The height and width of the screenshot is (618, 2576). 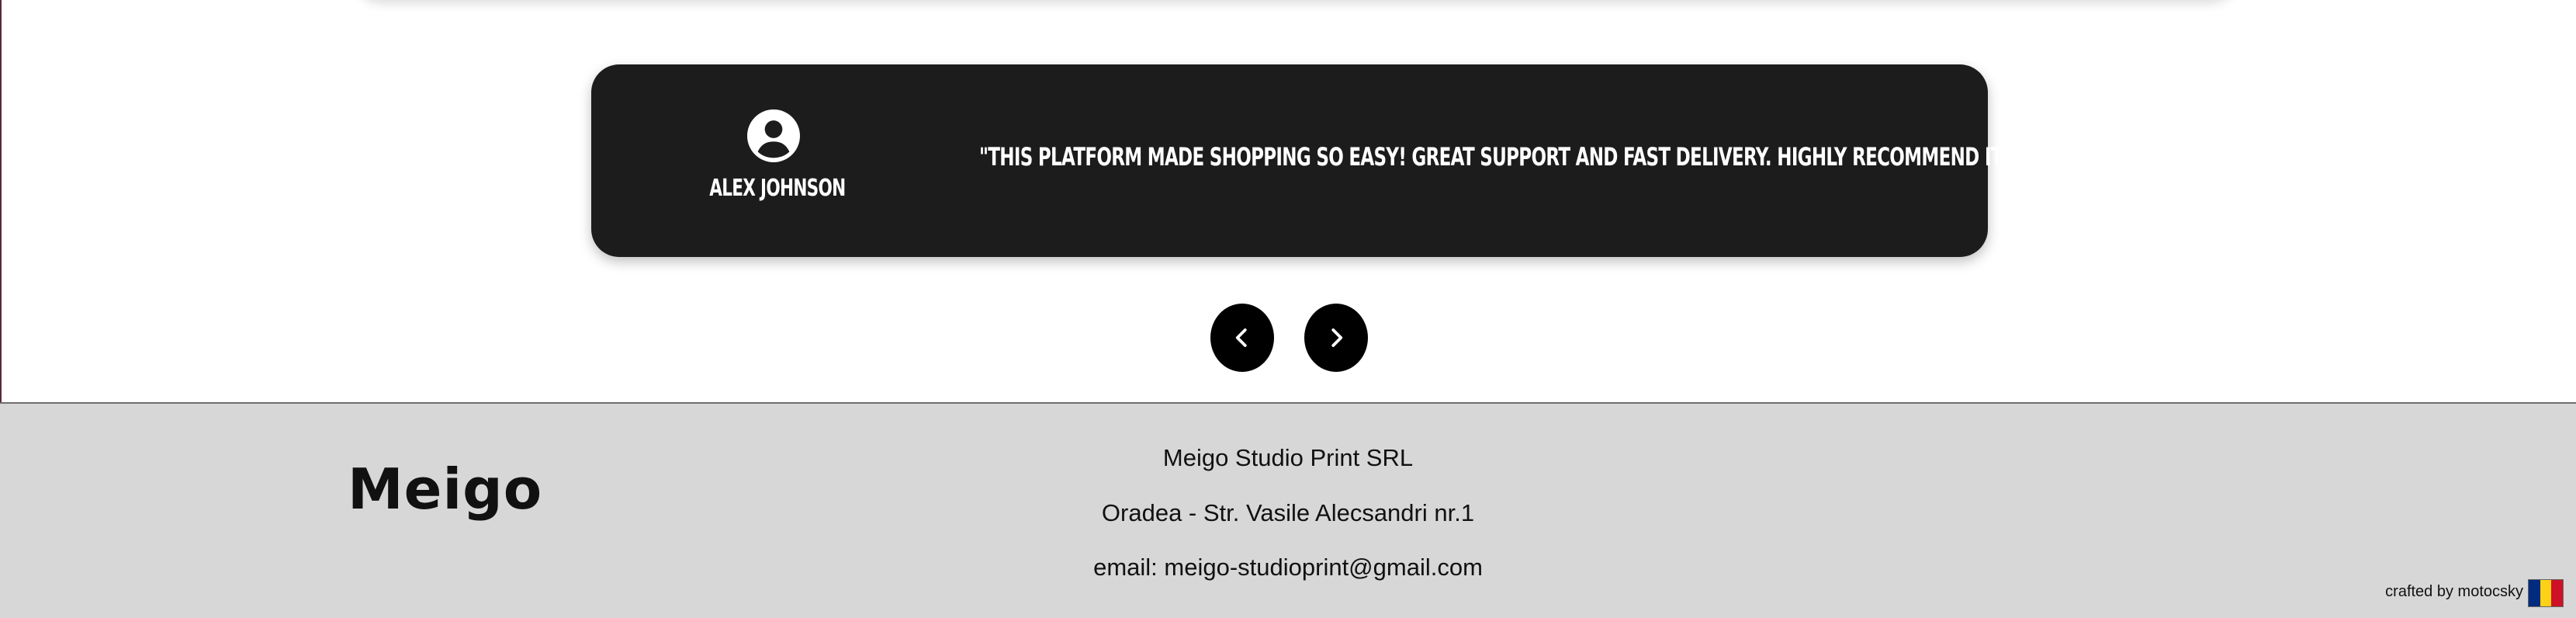 What do you see at coordinates (1288, 458) in the screenshot?
I see `company-name: Meigo Studio Print SRL` at bounding box center [1288, 458].